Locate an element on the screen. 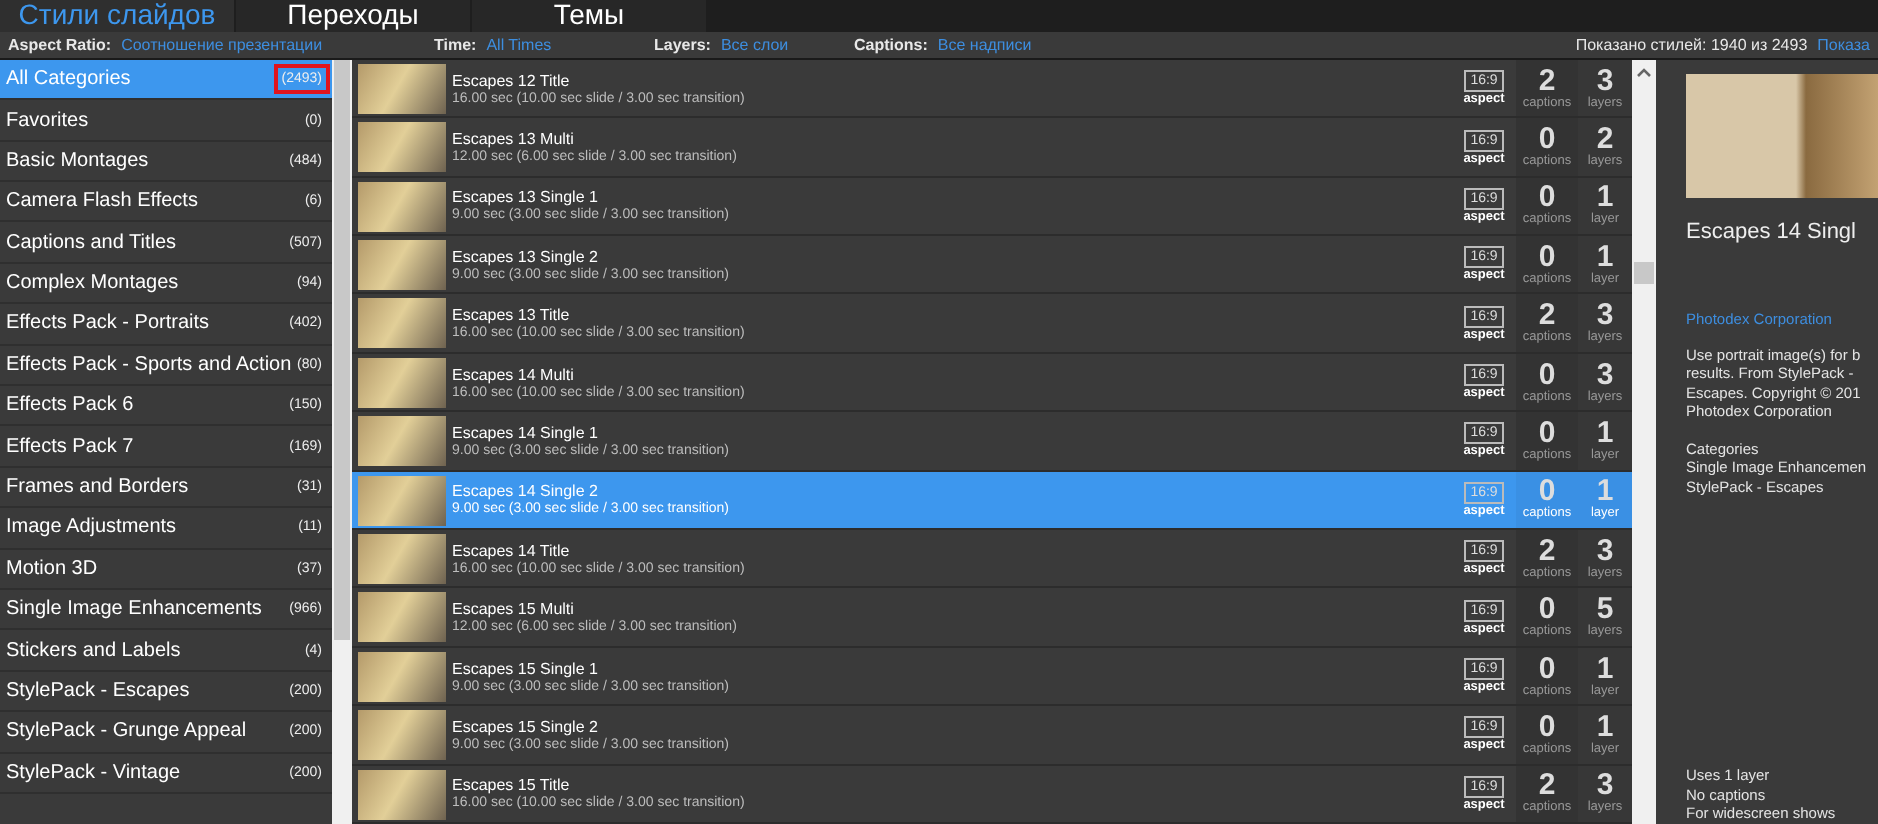  category-name: StylePack - Escapes is located at coordinates (98, 690).